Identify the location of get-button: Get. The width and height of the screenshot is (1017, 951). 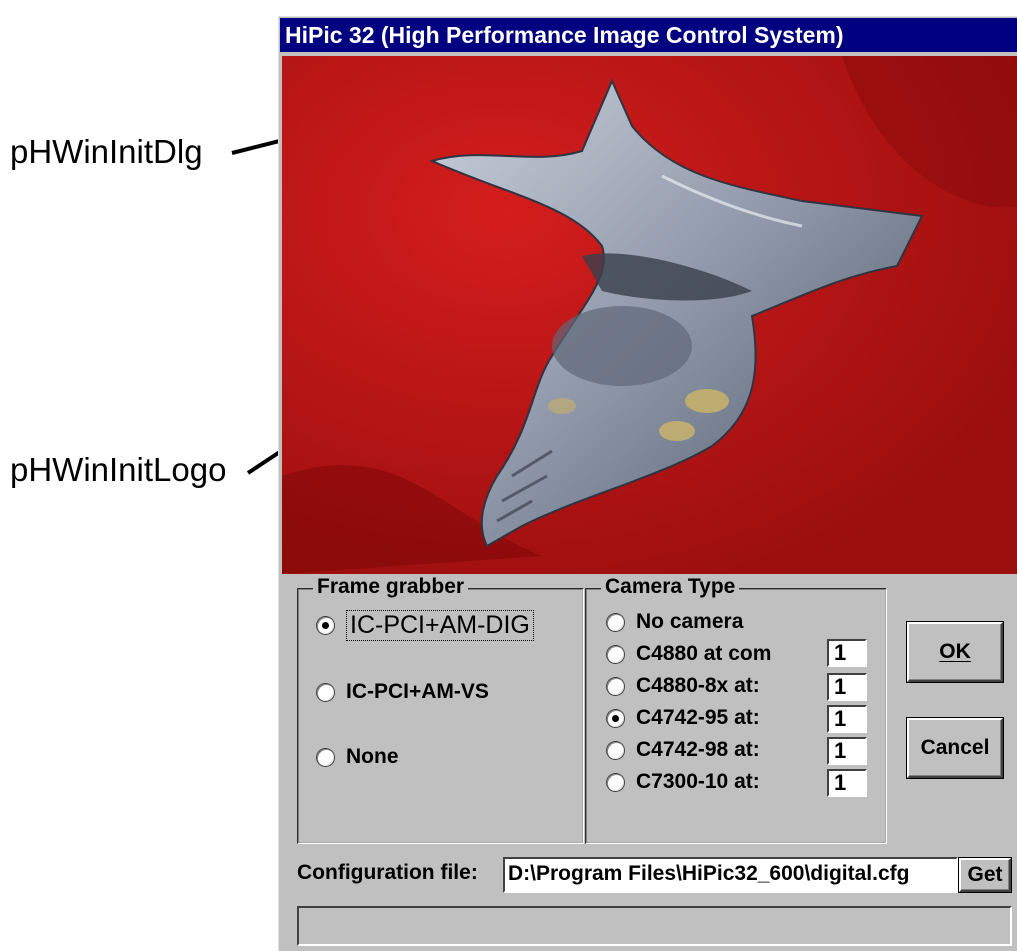
(985, 875).